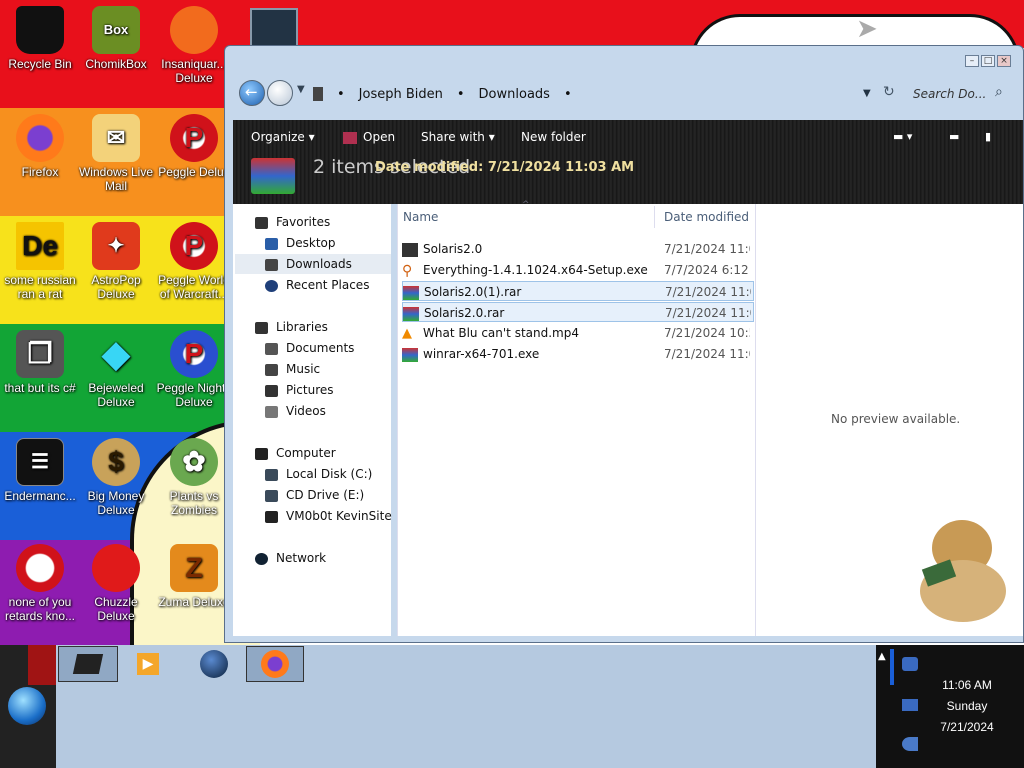  I want to click on desktop-icon-plants-vs-zombies: ✿ Plants vs Zombies, so click(194, 477).